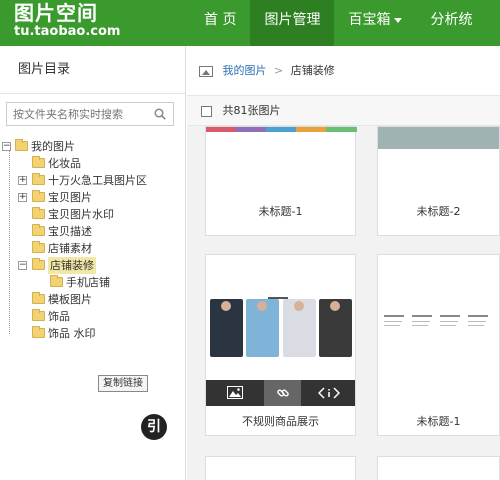 The image size is (500, 480). I want to click on folder-search, so click(90, 114).